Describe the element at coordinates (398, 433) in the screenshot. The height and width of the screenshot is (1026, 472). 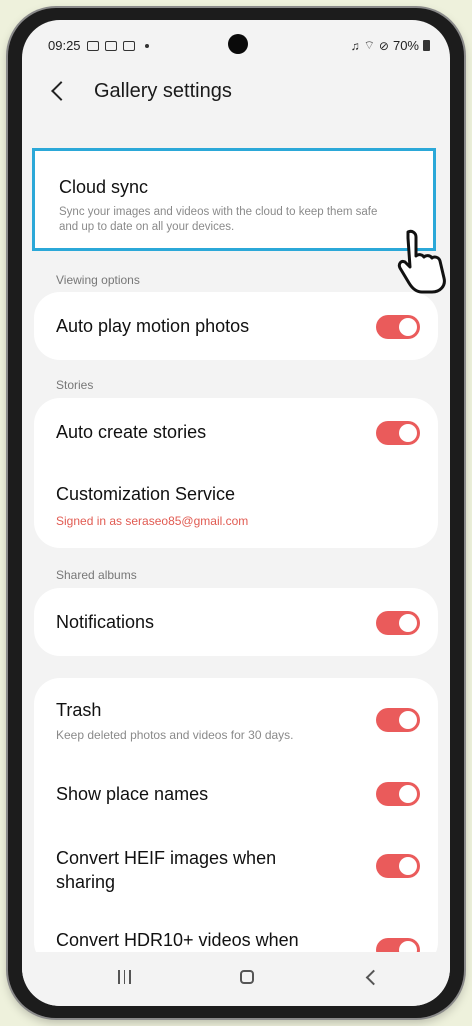
I see `auto-create-stories-toggle` at that location.